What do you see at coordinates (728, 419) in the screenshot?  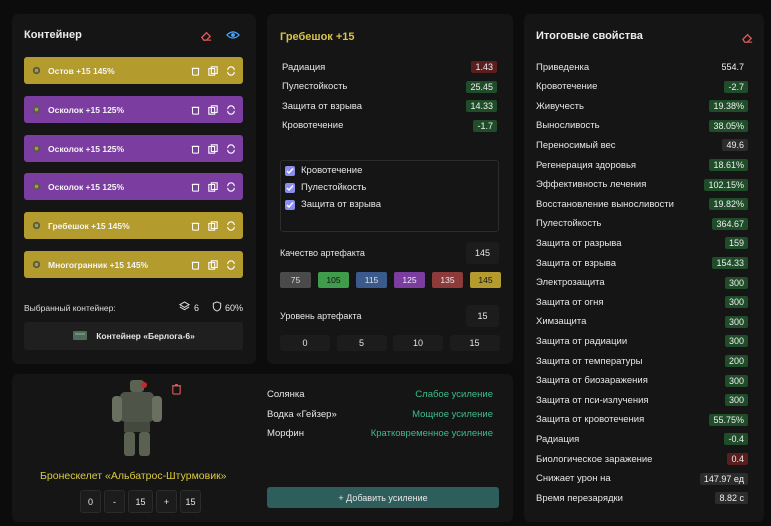 I see `total-value: 55.75%` at bounding box center [728, 419].